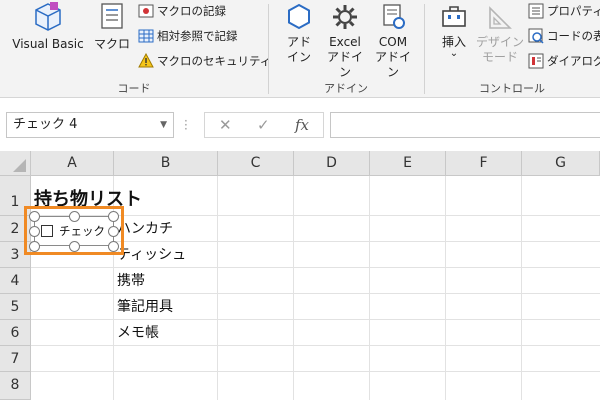 Image resolution: width=600 pixels, height=400 pixels. I want to click on control-group-label: コントロール, so click(512, 88).